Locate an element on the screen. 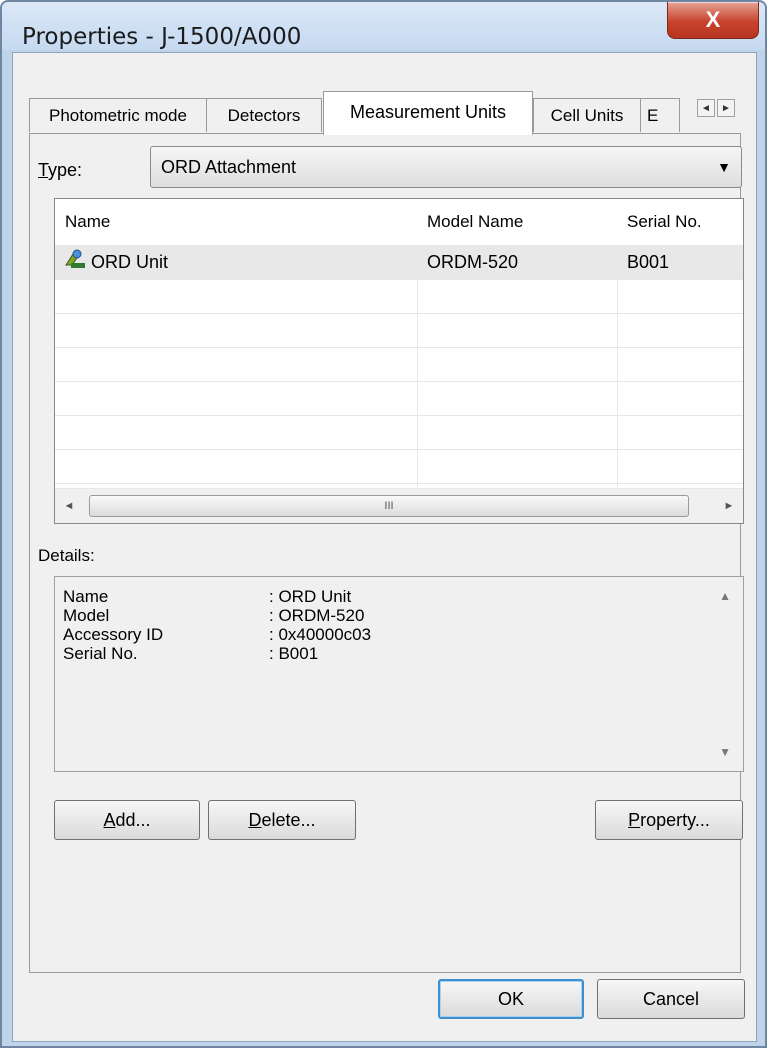  window-title: Properties - J-1500/A000 is located at coordinates (162, 37).